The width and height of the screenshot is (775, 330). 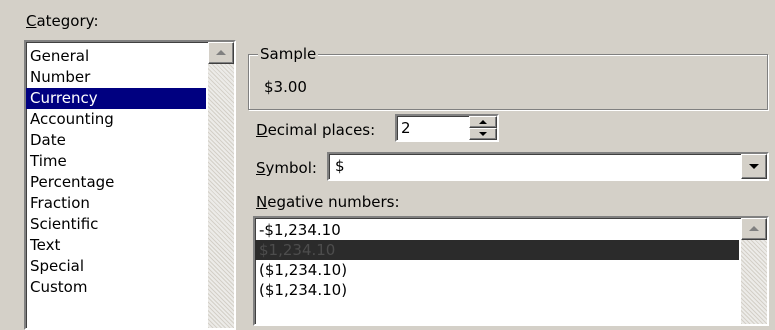 What do you see at coordinates (116, 98) in the screenshot?
I see `category-item-currency: Currency` at bounding box center [116, 98].